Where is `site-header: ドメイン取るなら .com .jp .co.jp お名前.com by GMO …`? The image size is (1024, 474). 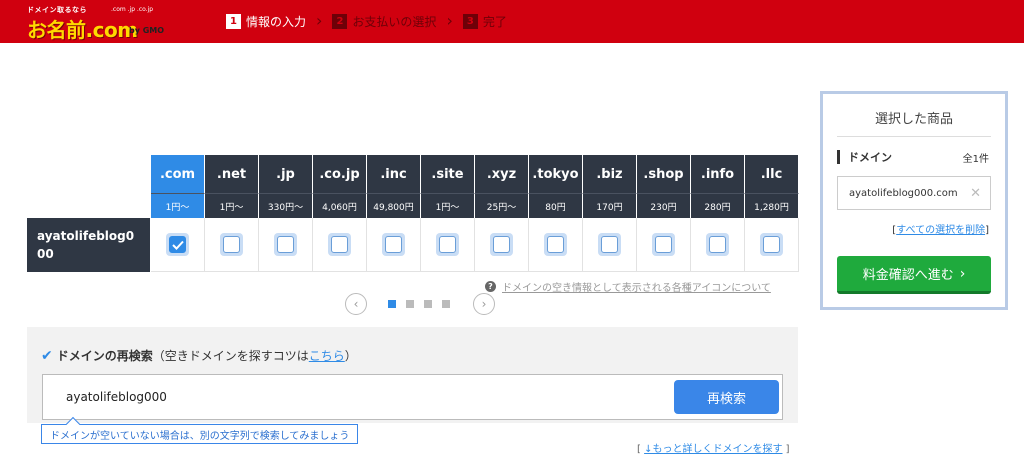 site-header: ドメイン取るなら .com .jp .co.jp お名前.com by GMO … is located at coordinates (512, 21).